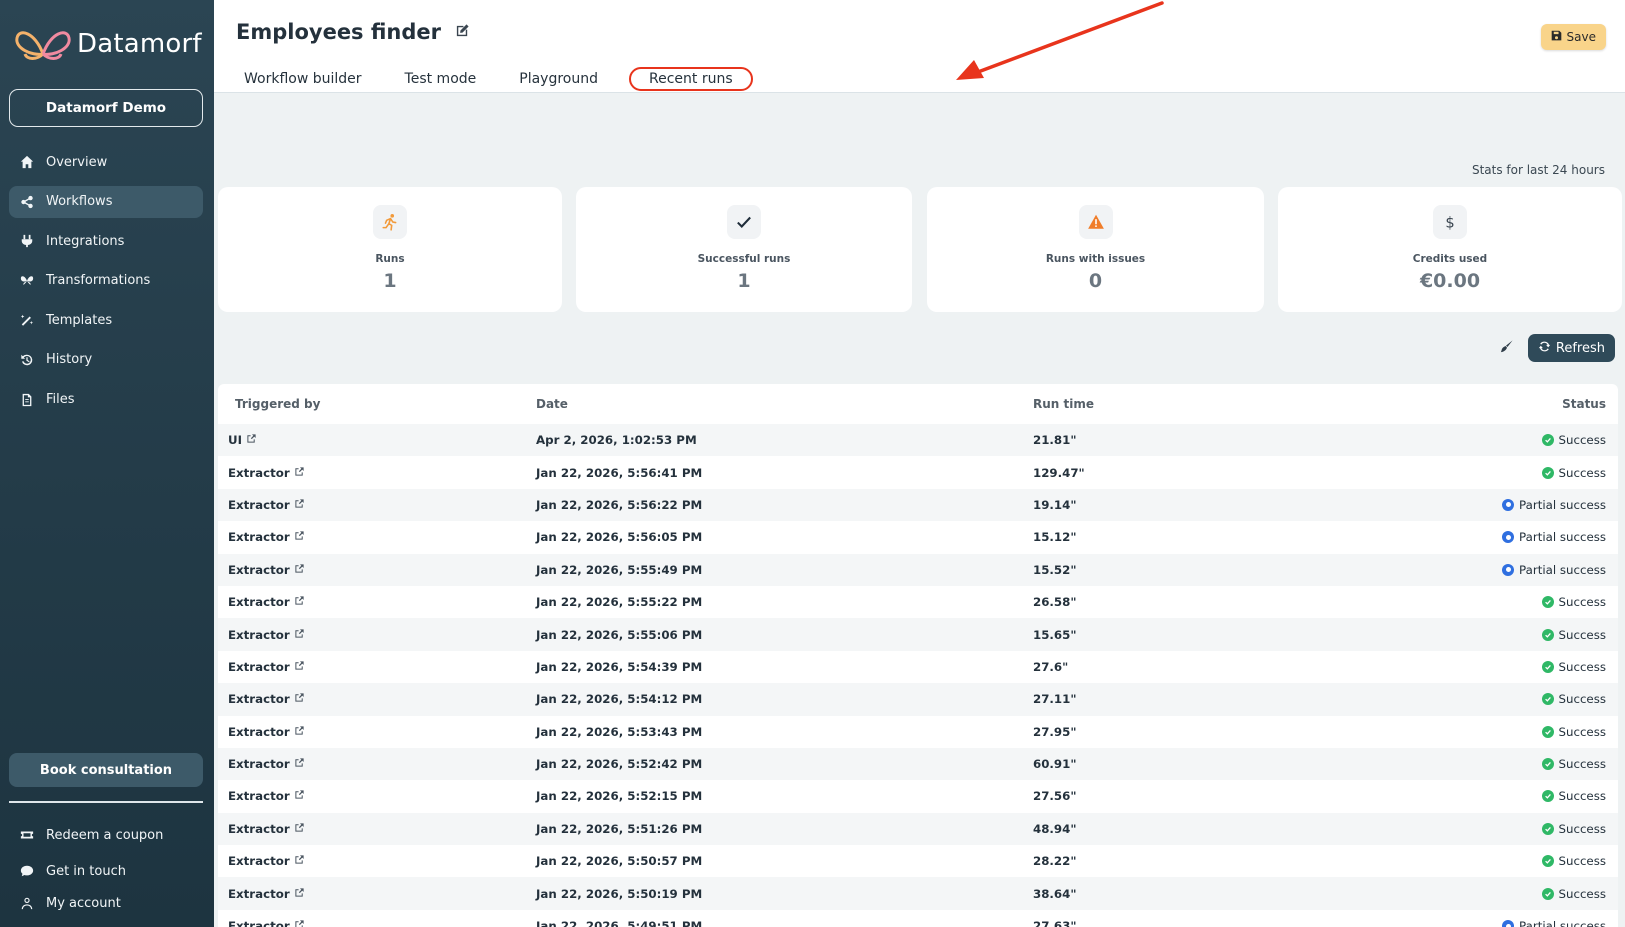 The height and width of the screenshot is (927, 1625). I want to click on success-status-icon, so click(1547, 666).